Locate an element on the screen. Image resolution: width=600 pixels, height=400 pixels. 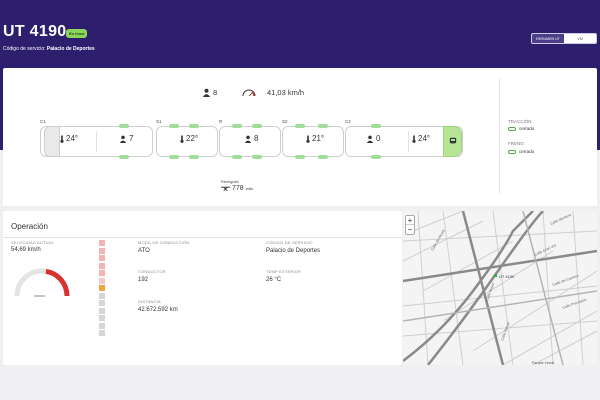
cab-c1 is located at coordinates (52, 141).